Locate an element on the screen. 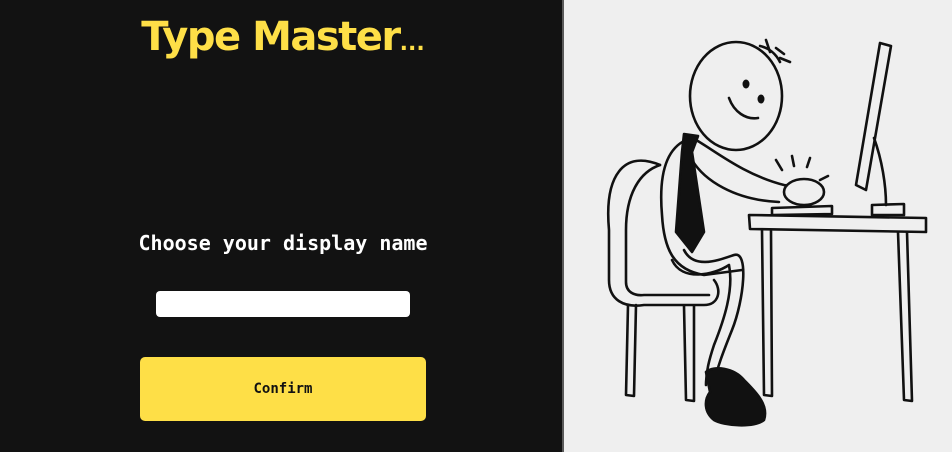 The height and width of the screenshot is (452, 952). chair-drawing is located at coordinates (663, 281).